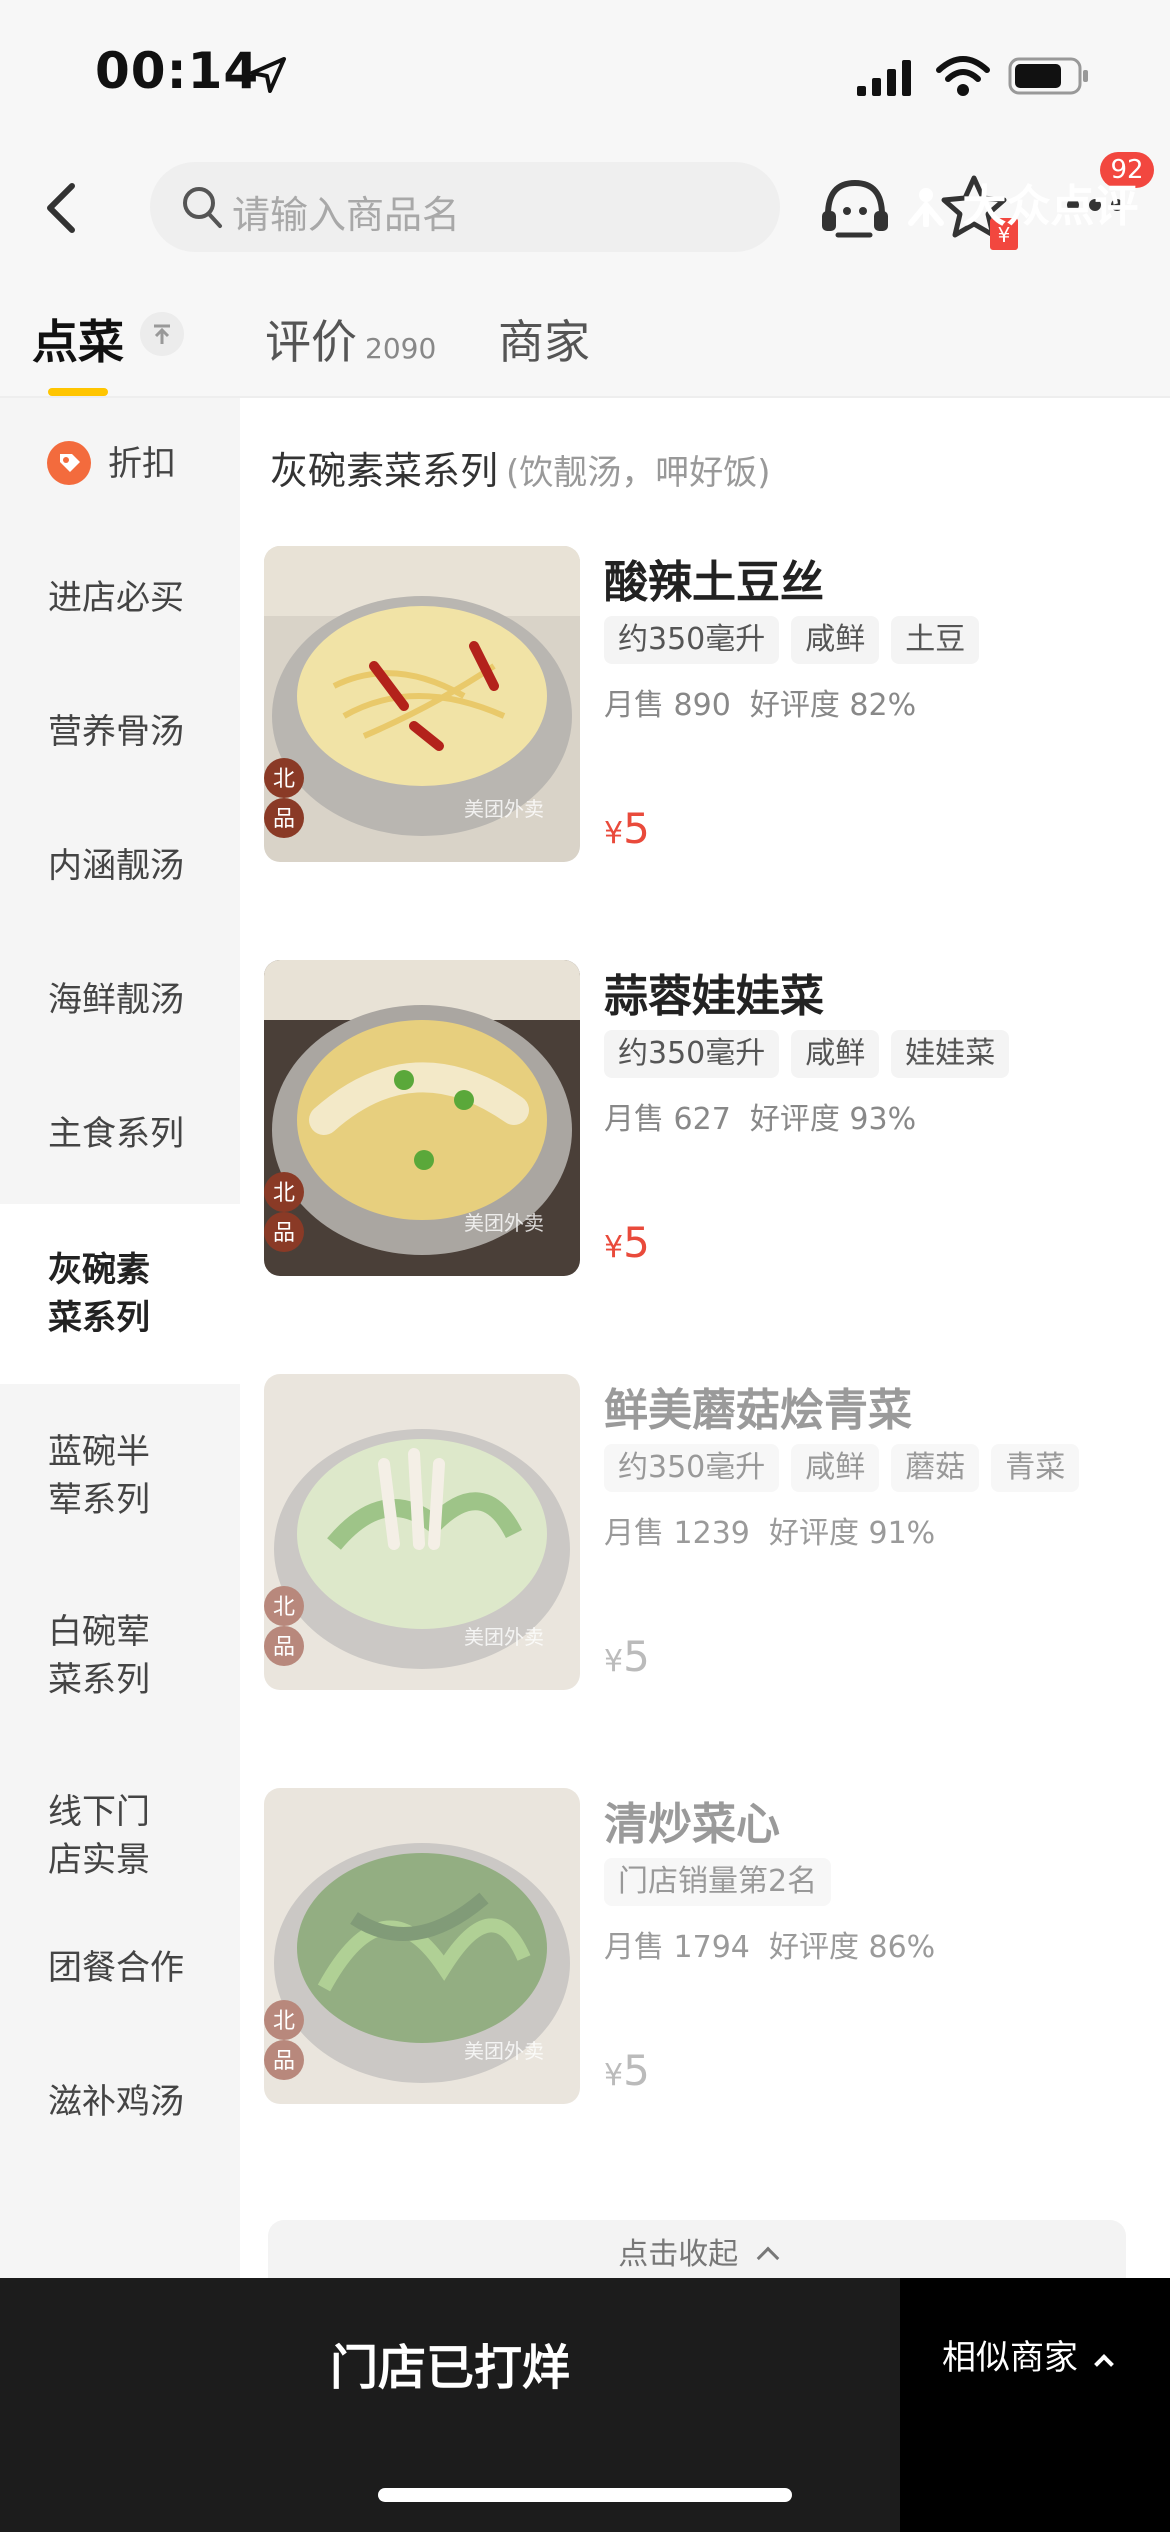  What do you see at coordinates (120, 732) in the screenshot?
I see `sidebar-item-bone-soup: 营养骨汤` at bounding box center [120, 732].